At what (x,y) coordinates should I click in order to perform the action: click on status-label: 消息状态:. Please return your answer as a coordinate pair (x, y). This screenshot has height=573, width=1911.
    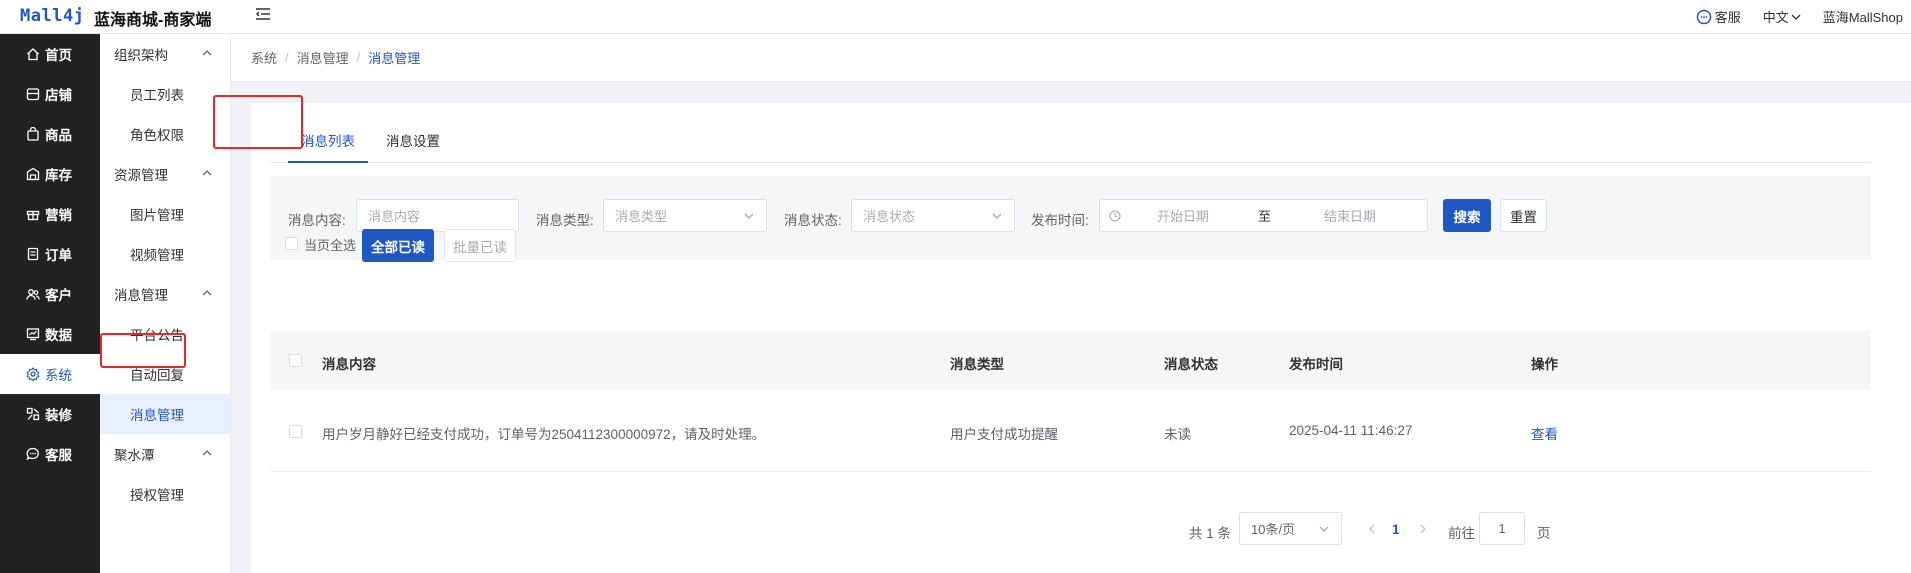
    Looking at the image, I should click on (813, 220).